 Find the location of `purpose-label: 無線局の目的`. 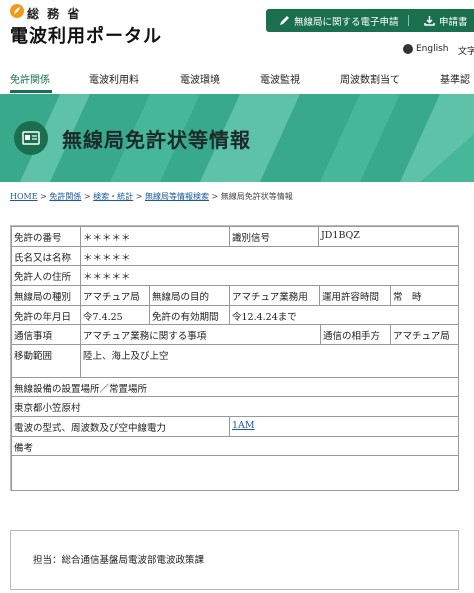

purpose-label: 無線局の目的 is located at coordinates (189, 295).